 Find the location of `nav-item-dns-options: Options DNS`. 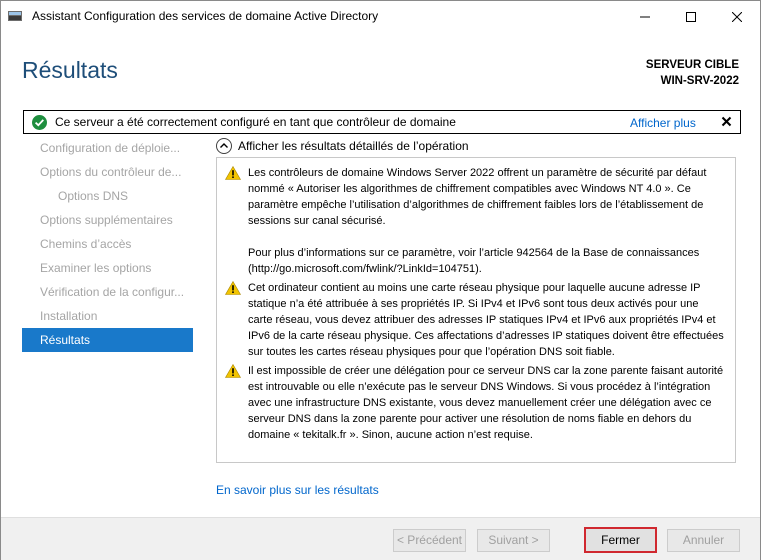

nav-item-dns-options: Options DNS is located at coordinates (107, 196).